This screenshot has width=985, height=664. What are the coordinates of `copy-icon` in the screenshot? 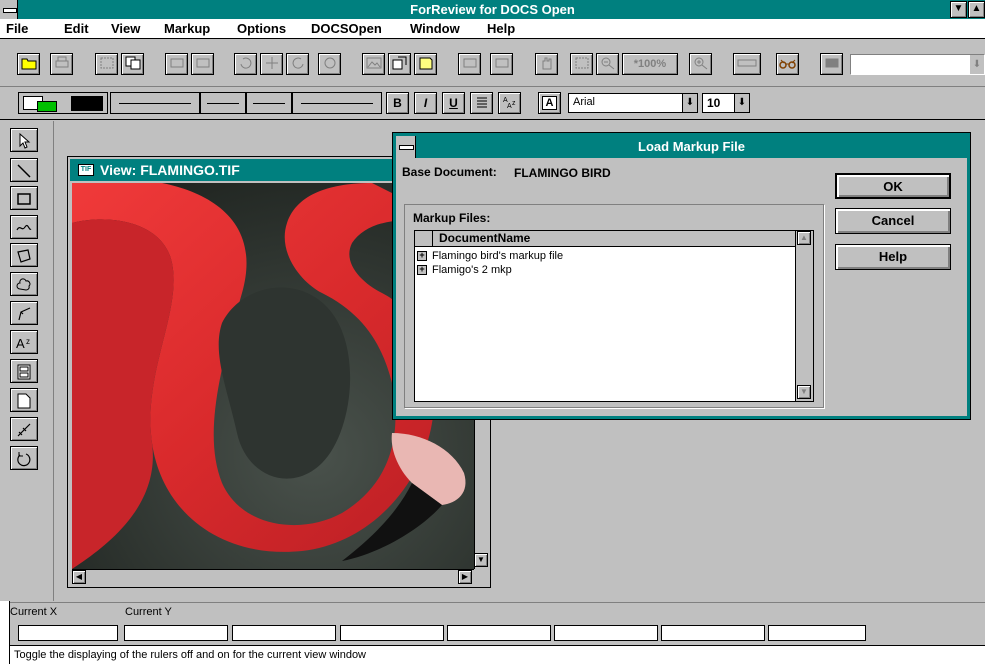 It's located at (132, 64).